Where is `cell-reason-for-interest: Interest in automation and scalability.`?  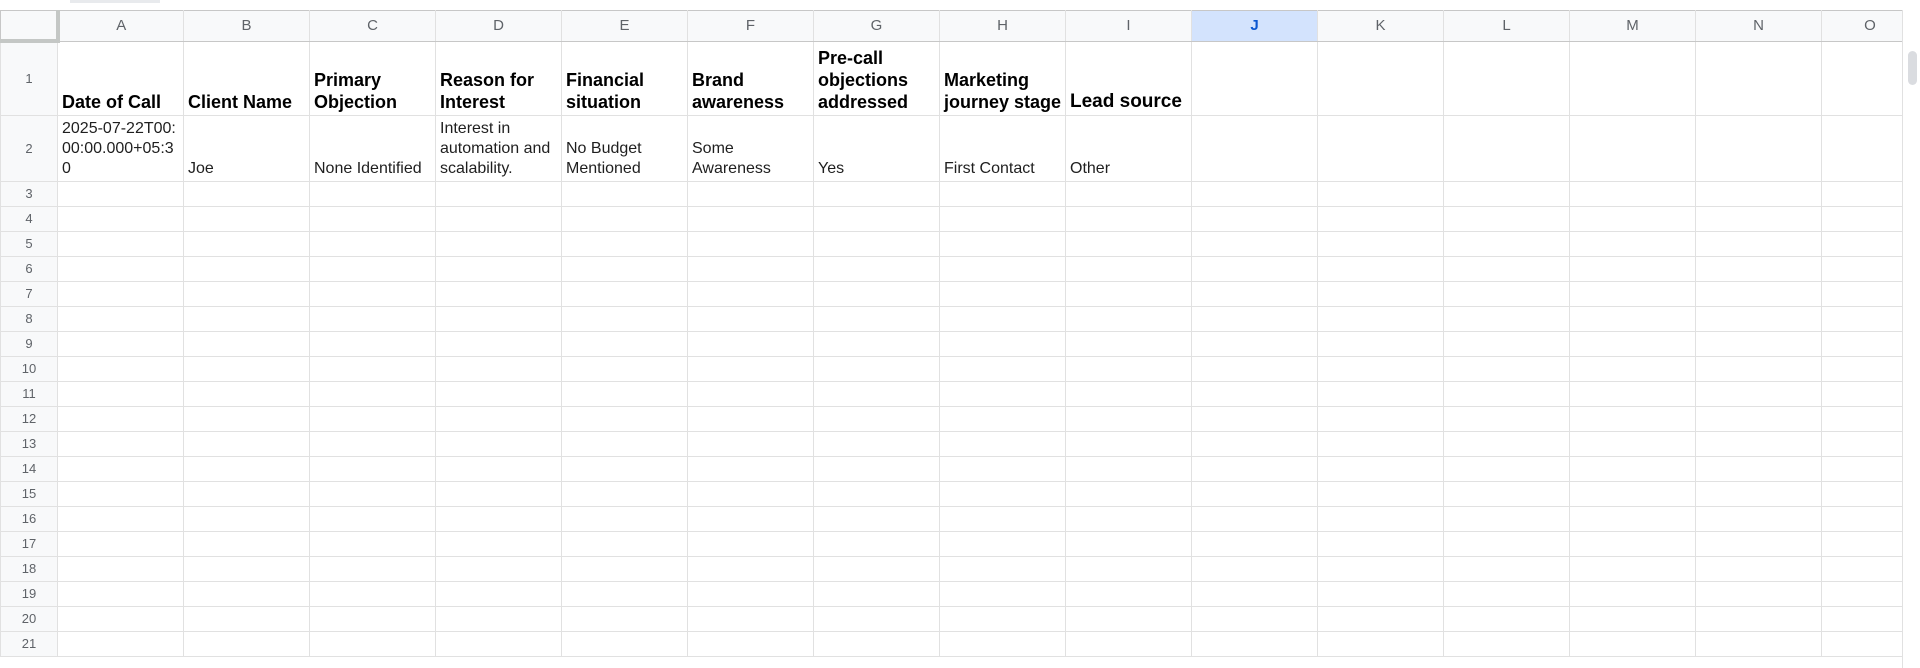
cell-reason-for-interest: Interest in automation and scalability. is located at coordinates (498, 148).